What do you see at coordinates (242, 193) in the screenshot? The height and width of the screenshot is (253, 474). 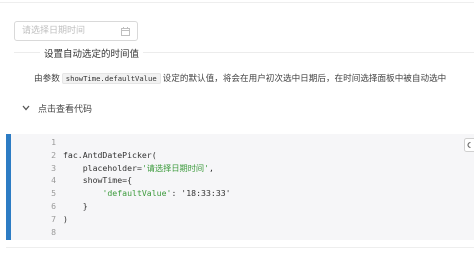 I see `code-line: 5 'defaultValue': '18:33:33'` at bounding box center [242, 193].